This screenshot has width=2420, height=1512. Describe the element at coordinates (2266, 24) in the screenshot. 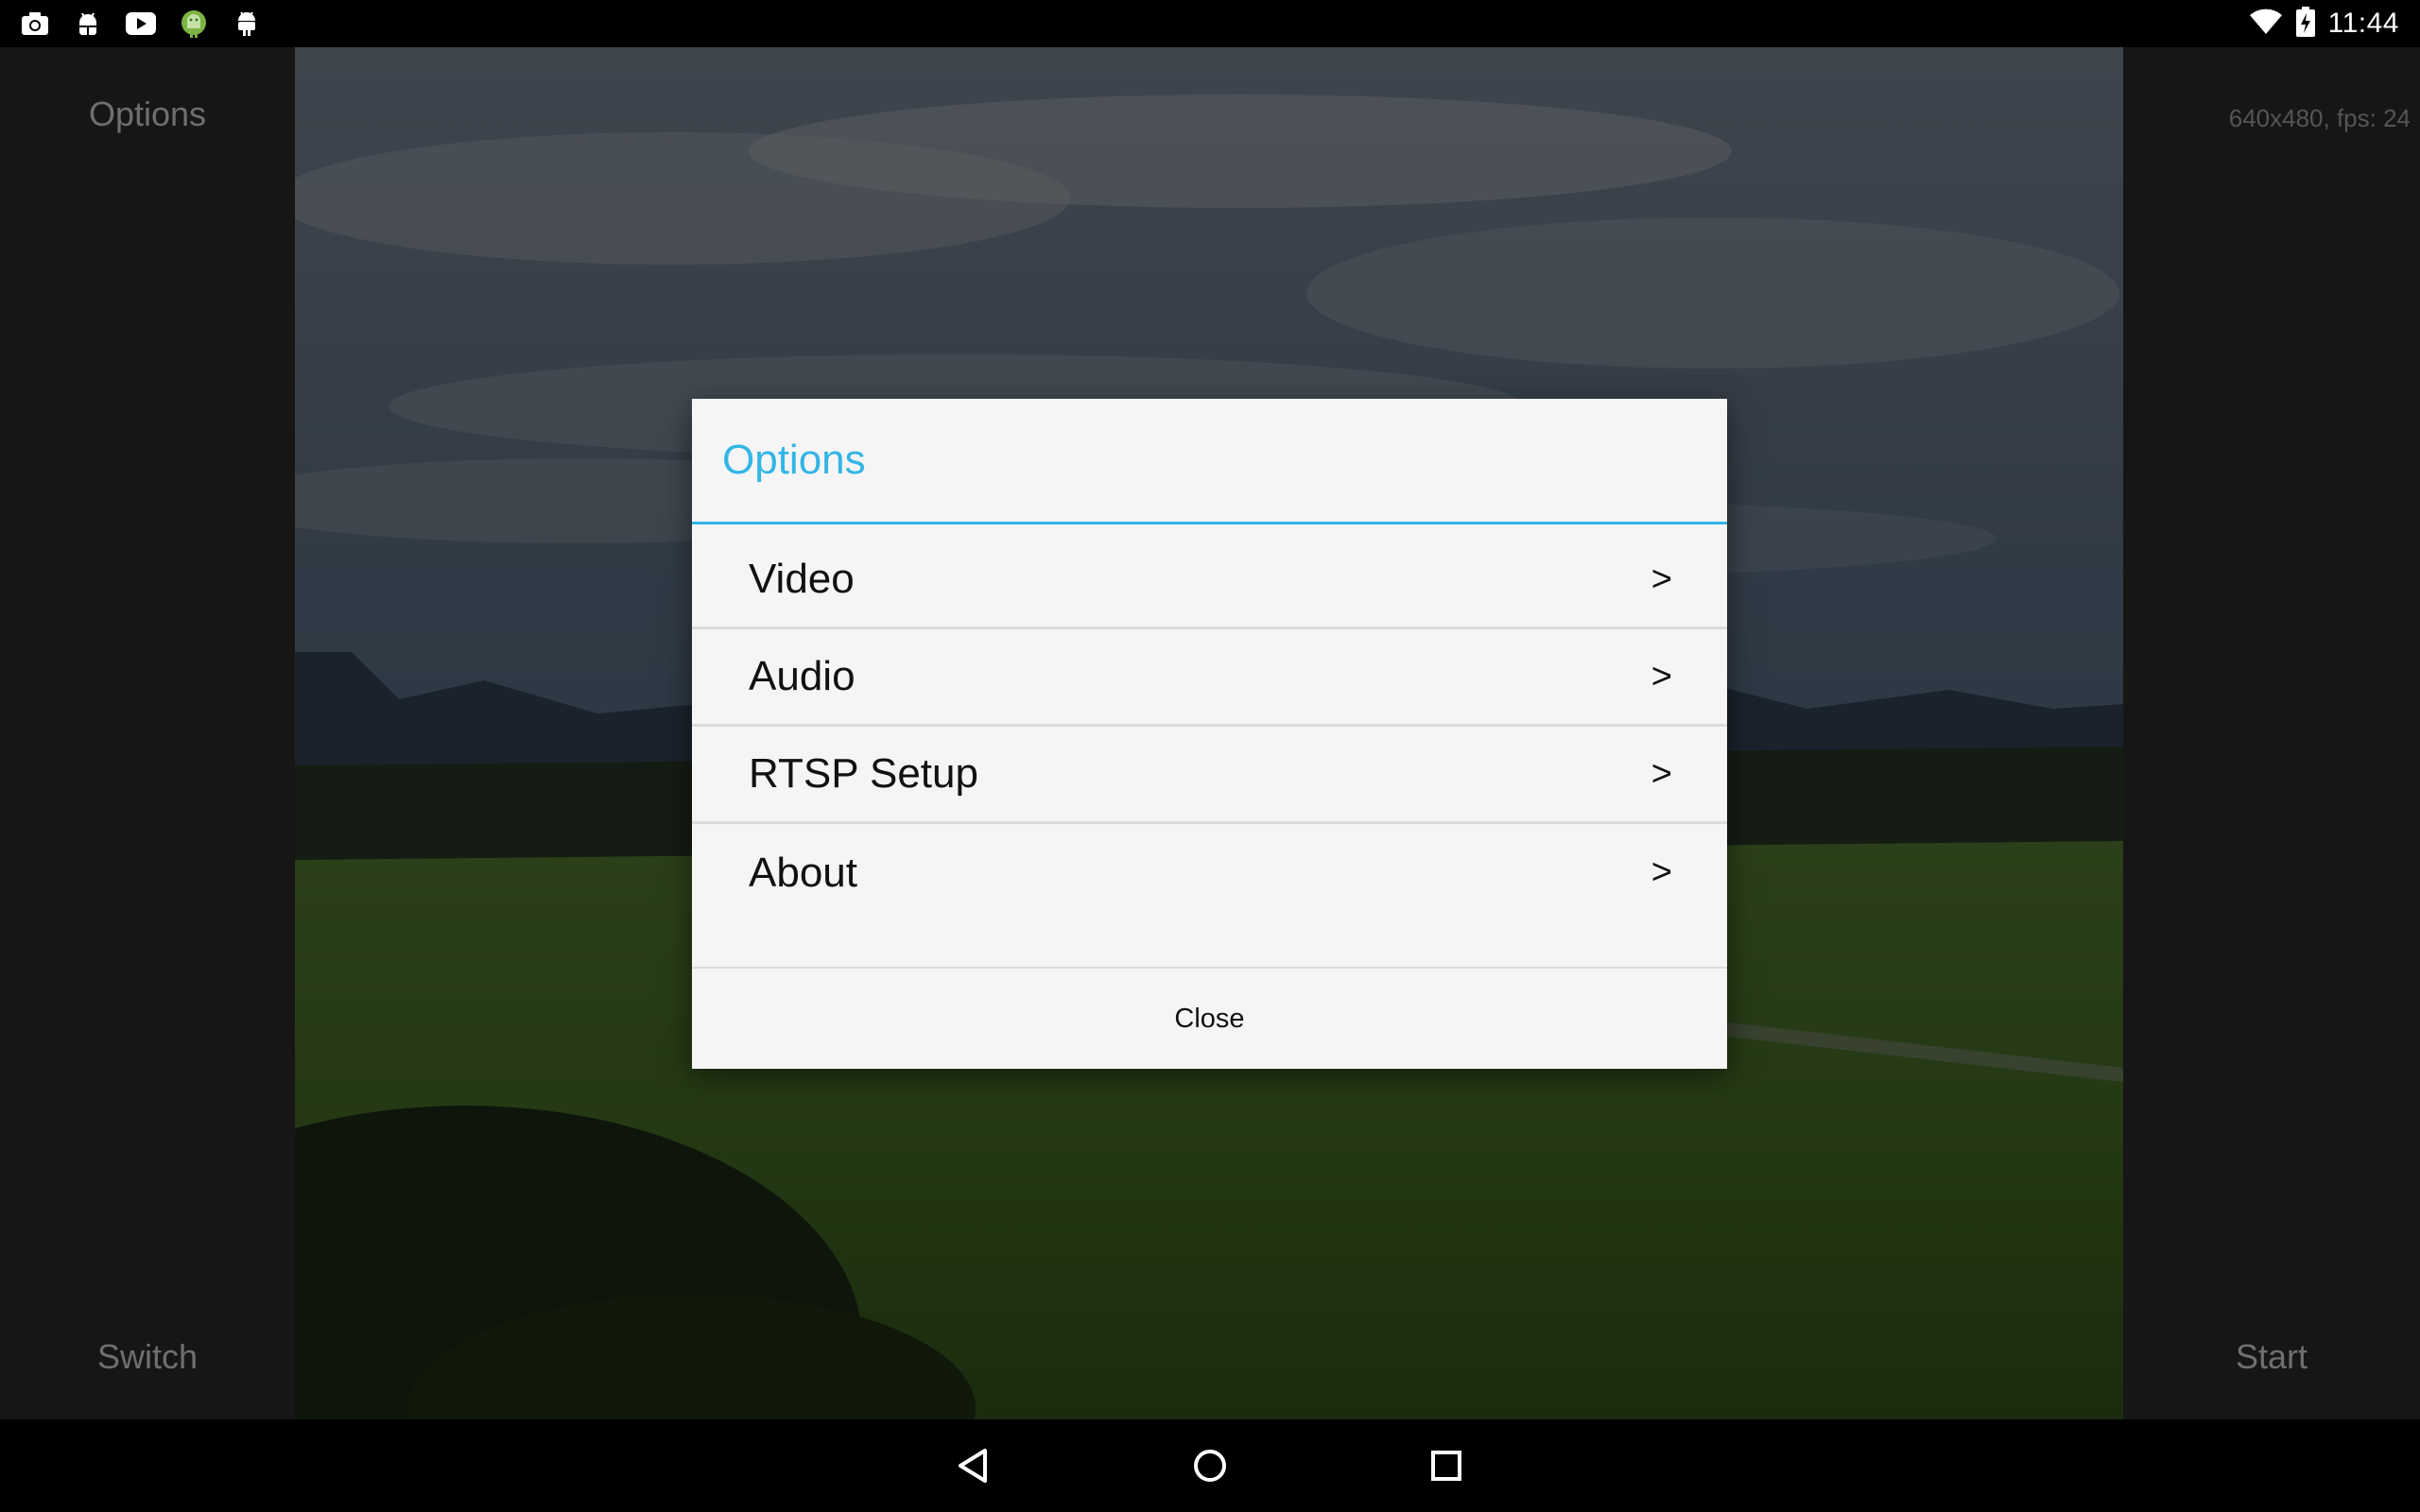

I see `wifi-icon` at that location.